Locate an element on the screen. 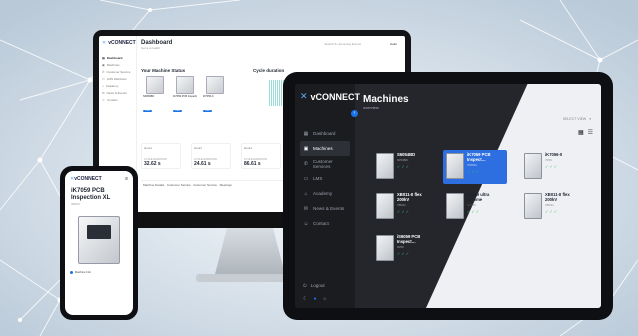  machine-tile: iK7059 PCB Inspection XL View is located at coordinates (185, 94).